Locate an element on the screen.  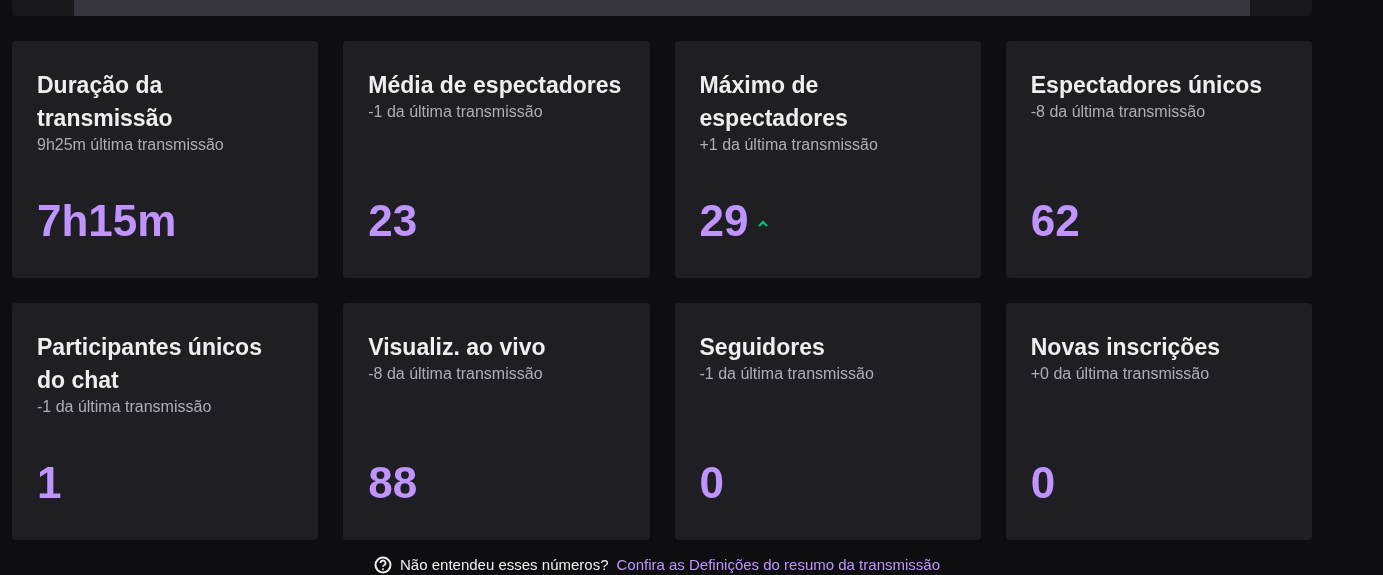
help-icon is located at coordinates (383, 565).